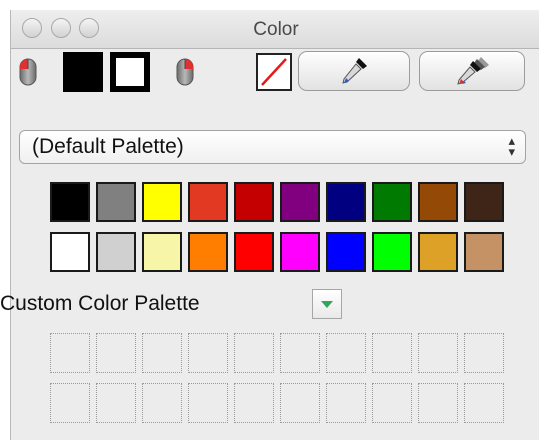 The height and width of the screenshot is (440, 539). Describe the element at coordinates (511, 146) in the screenshot. I see `updown-arrows-icon: ▴ ▾` at that location.